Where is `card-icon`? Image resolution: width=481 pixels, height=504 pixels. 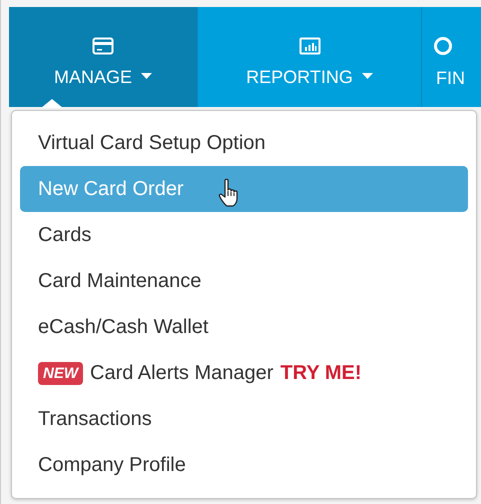
card-icon is located at coordinates (103, 45).